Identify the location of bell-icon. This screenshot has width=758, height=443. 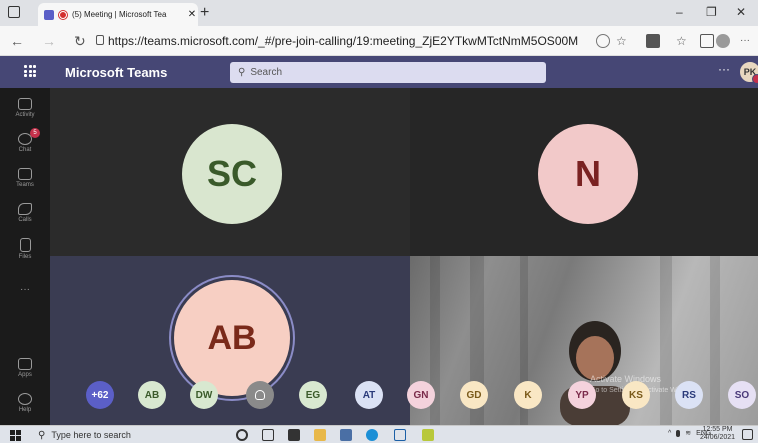
(25, 104).